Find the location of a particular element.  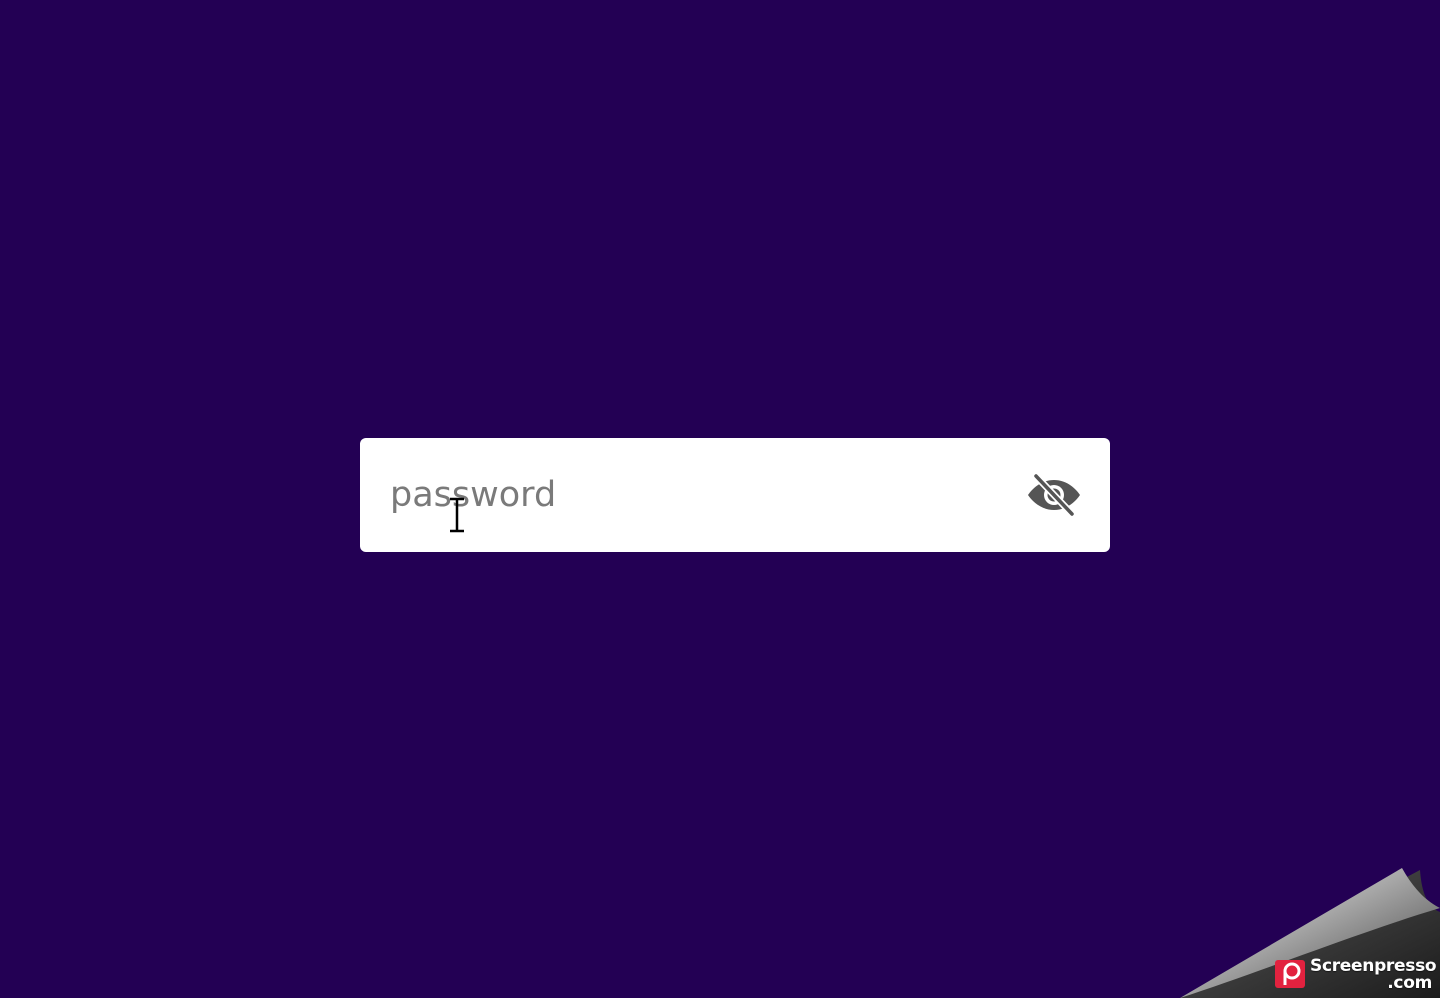

password-field-container is located at coordinates (735, 495).